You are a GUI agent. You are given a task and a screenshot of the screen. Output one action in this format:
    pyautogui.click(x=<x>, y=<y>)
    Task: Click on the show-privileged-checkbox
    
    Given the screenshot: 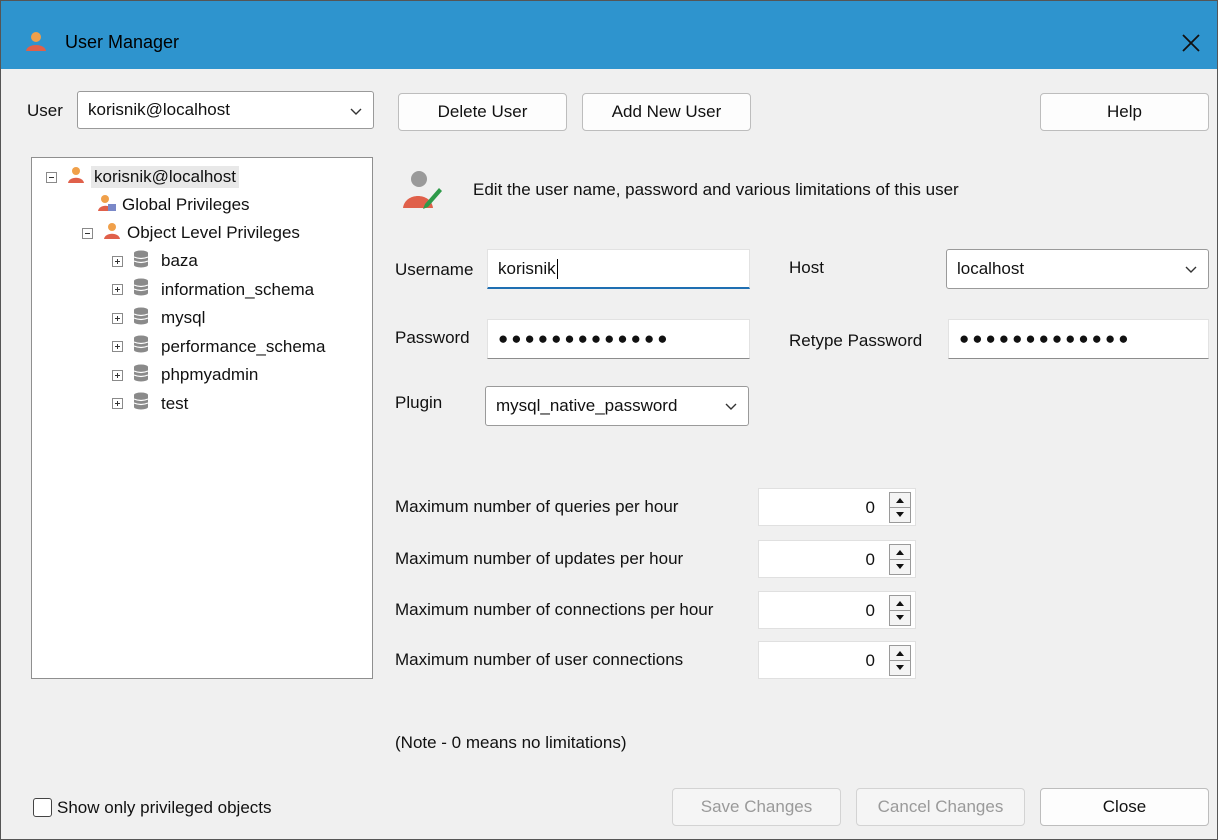 What is the action you would take?
    pyautogui.click(x=42, y=807)
    